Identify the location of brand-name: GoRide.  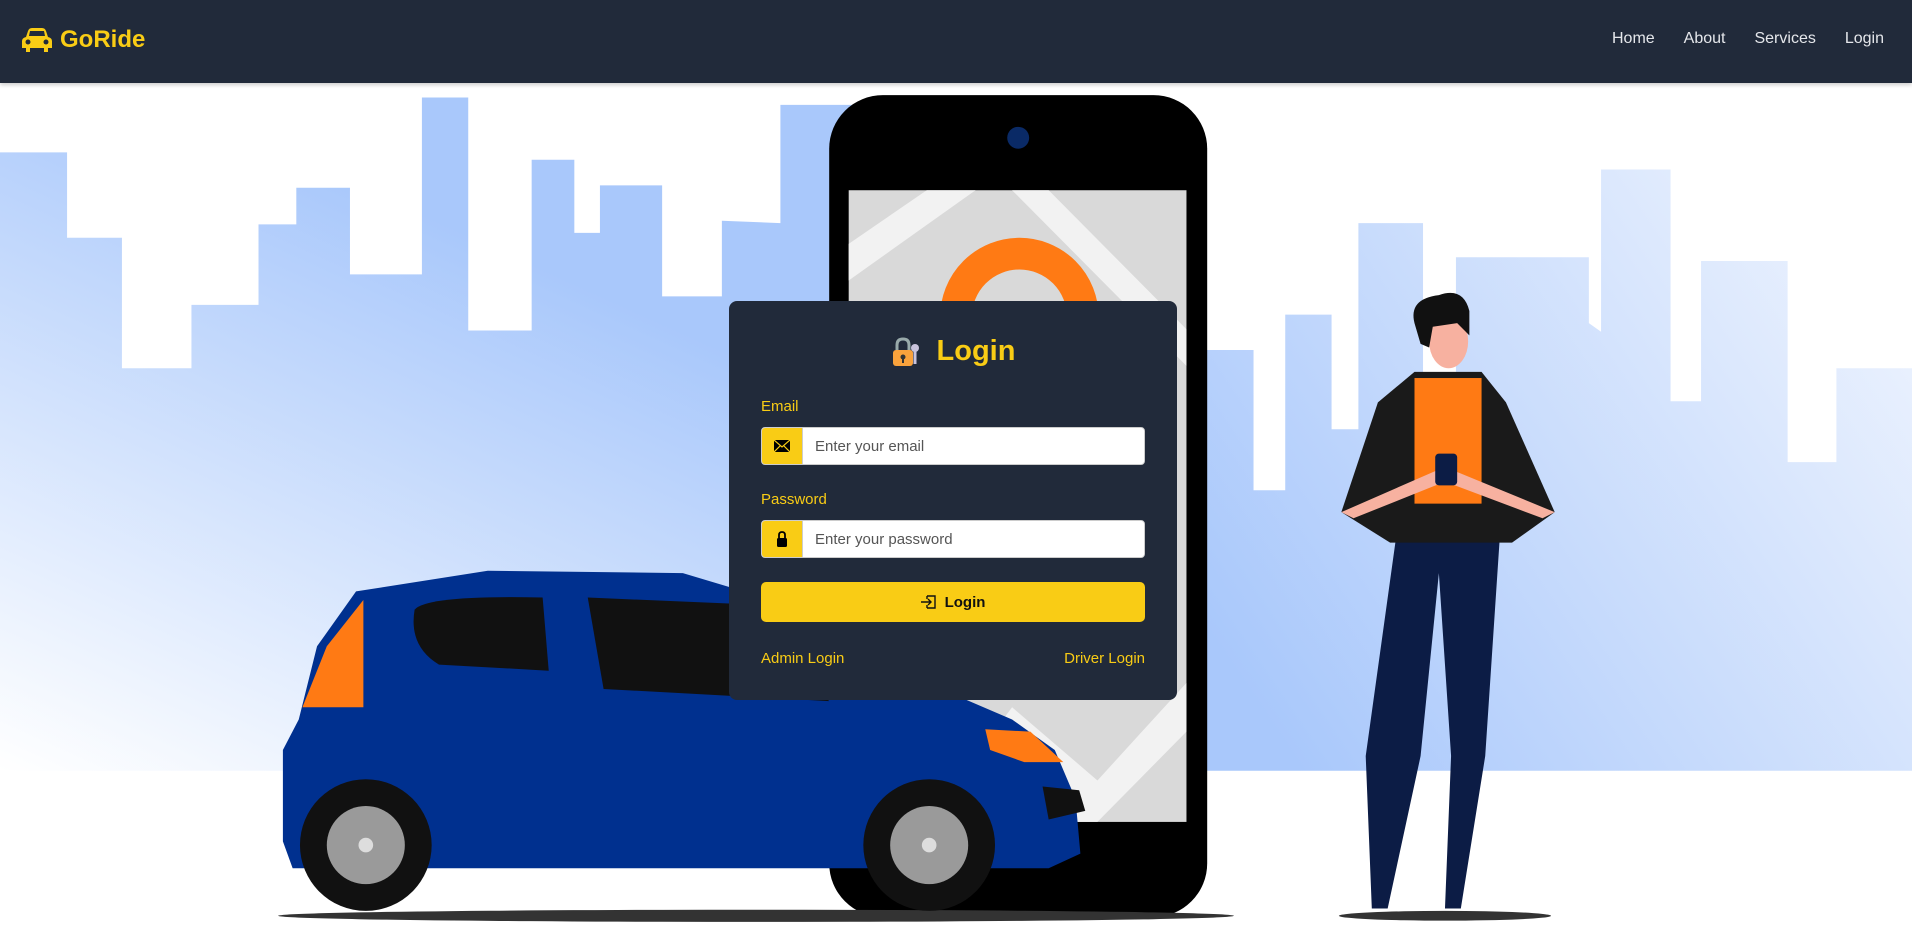
(103, 39).